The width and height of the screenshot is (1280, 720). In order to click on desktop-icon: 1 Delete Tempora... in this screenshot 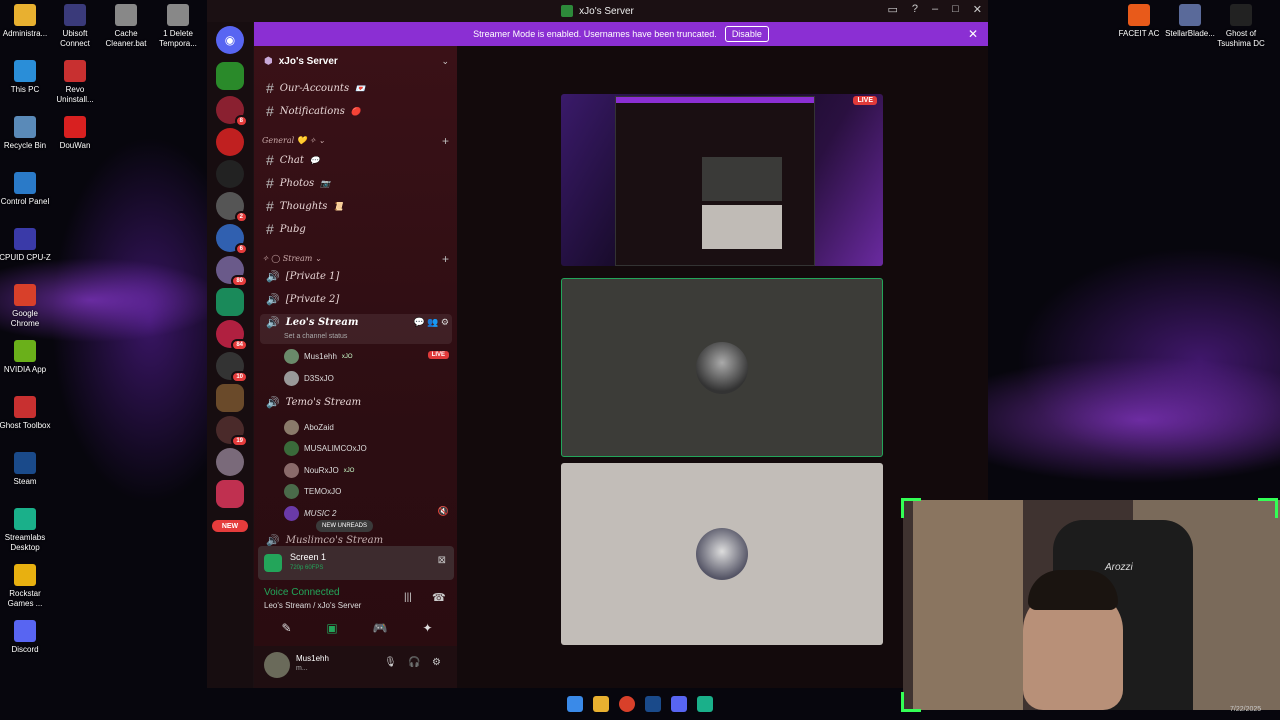, I will do `click(178, 26)`.